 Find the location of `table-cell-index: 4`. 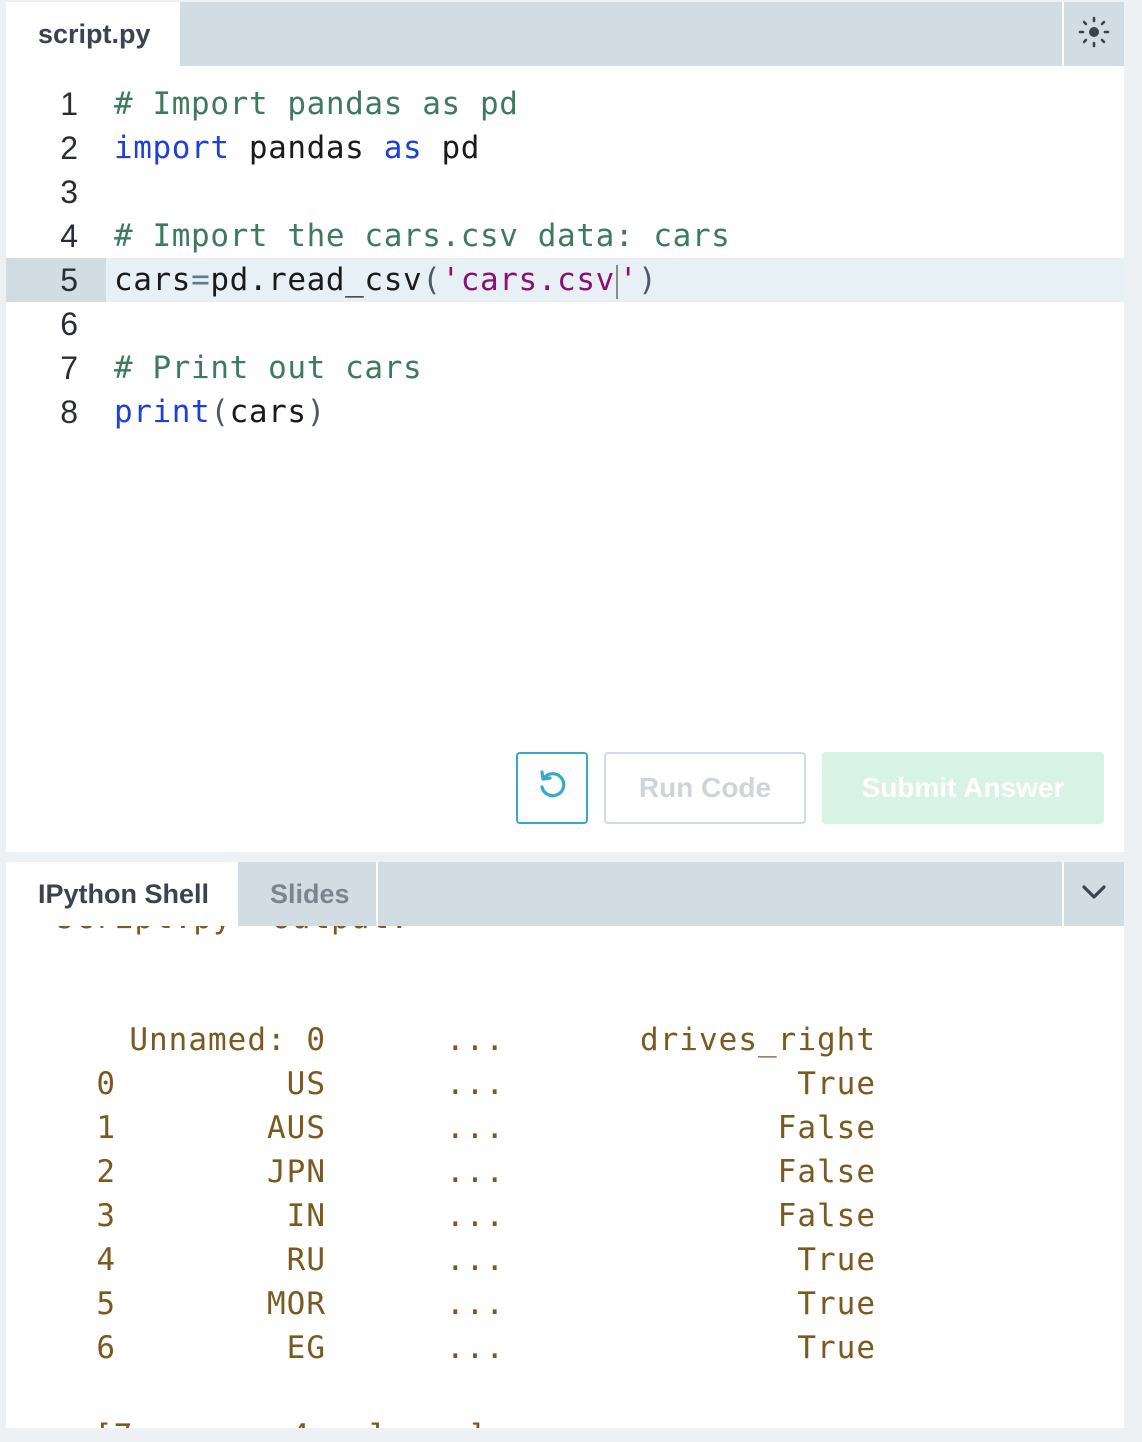

table-cell-index: 4 is located at coordinates (106, 1260).